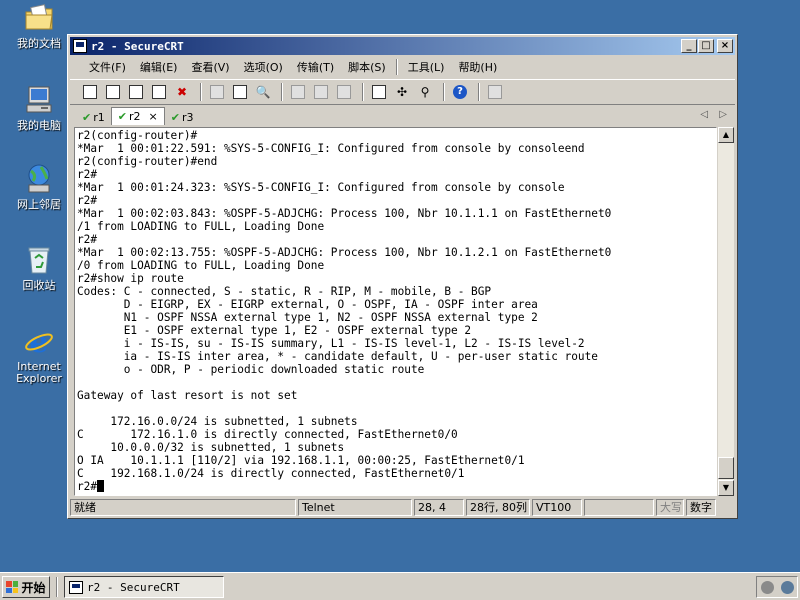 This screenshot has height=600, width=800. I want to click on desktop-icon-my-computer: 我的电脑, so click(39, 108).